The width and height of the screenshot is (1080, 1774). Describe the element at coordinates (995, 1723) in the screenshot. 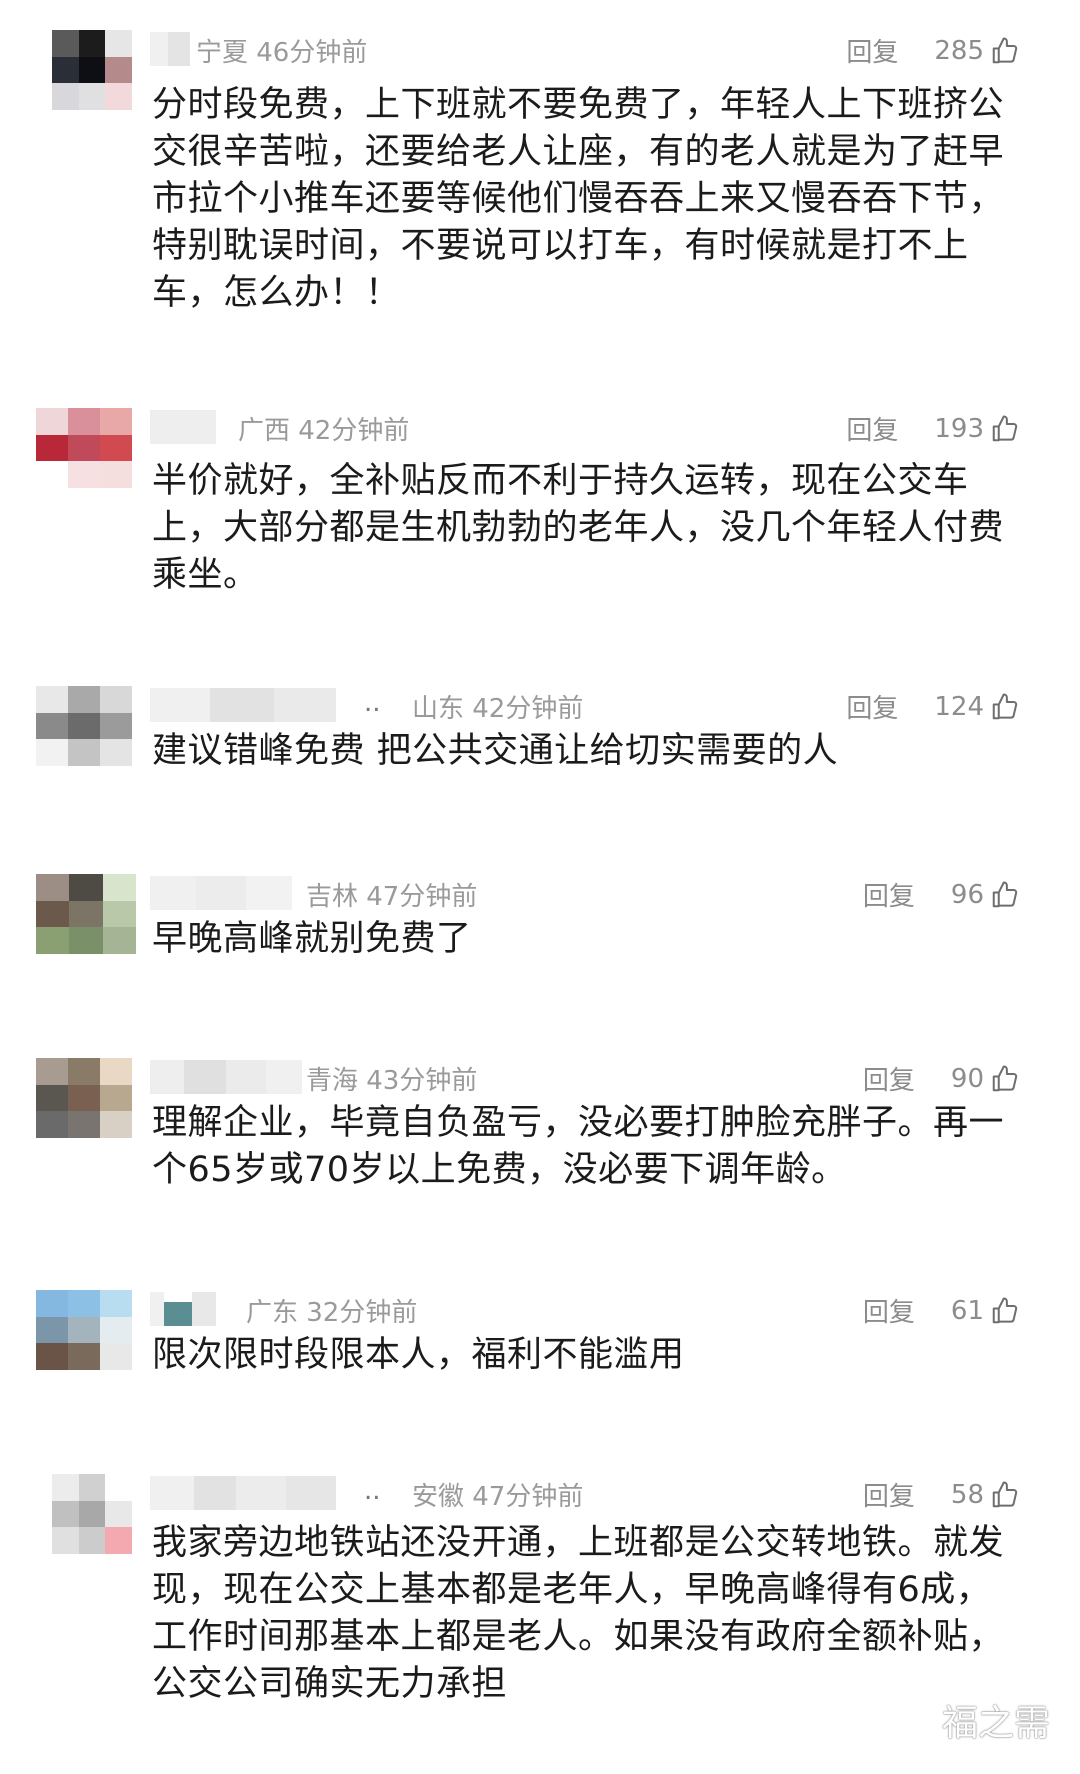

I see `watermark: 福之需` at that location.